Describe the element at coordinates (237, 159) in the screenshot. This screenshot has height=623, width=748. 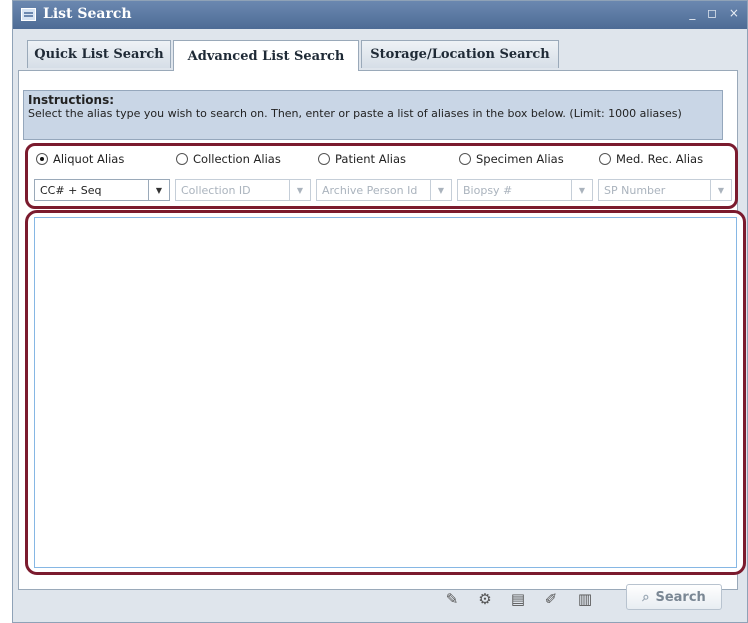
I see `radio-label: Collection Alias` at that location.